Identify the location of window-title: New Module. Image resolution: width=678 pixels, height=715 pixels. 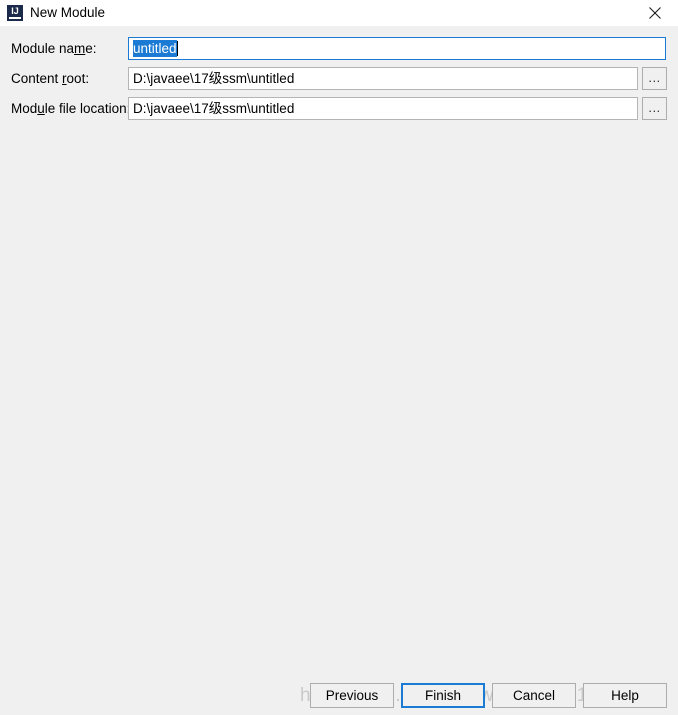
(68, 12).